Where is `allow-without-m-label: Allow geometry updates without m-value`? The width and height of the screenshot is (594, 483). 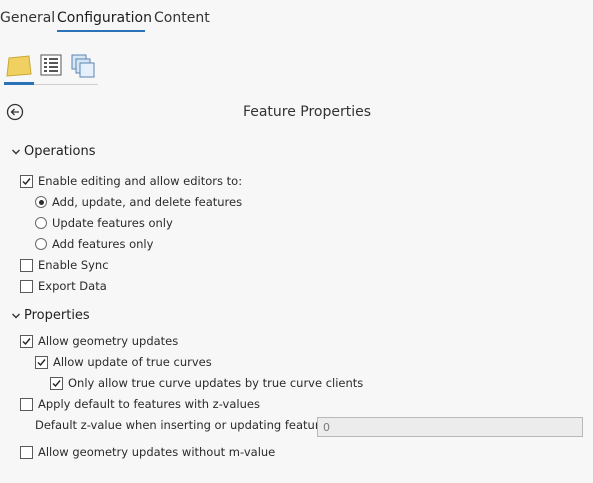
allow-without-m-label: Allow geometry updates without m-value is located at coordinates (157, 452).